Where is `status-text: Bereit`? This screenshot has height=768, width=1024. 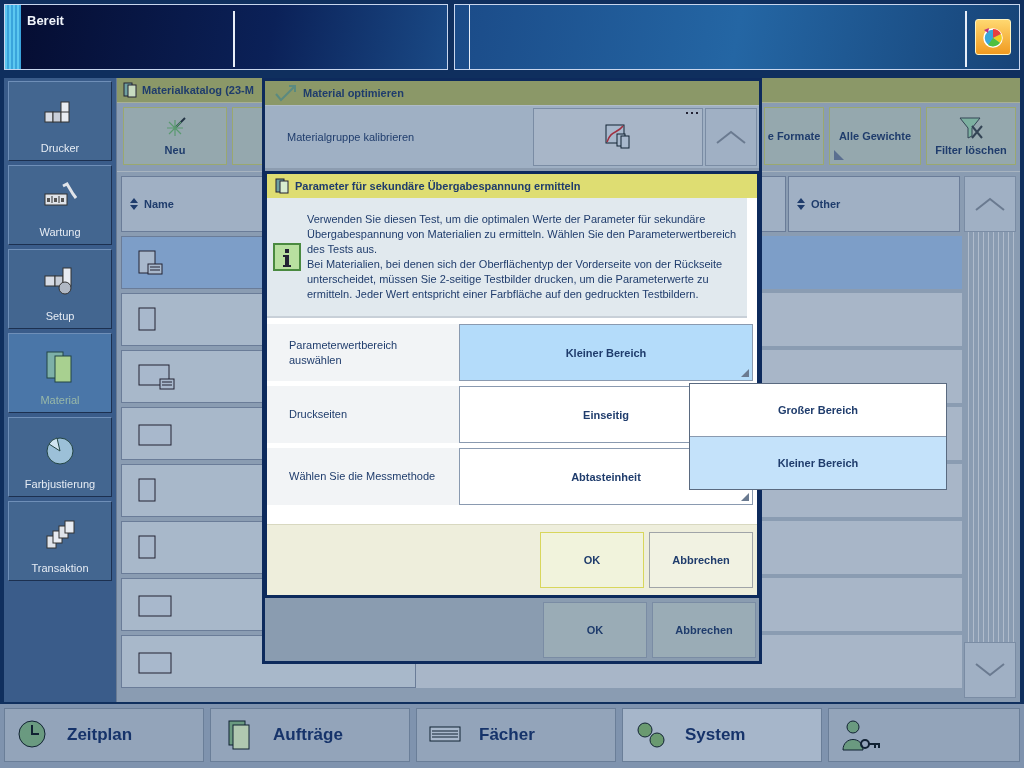
status-text: Bereit is located at coordinates (45, 21).